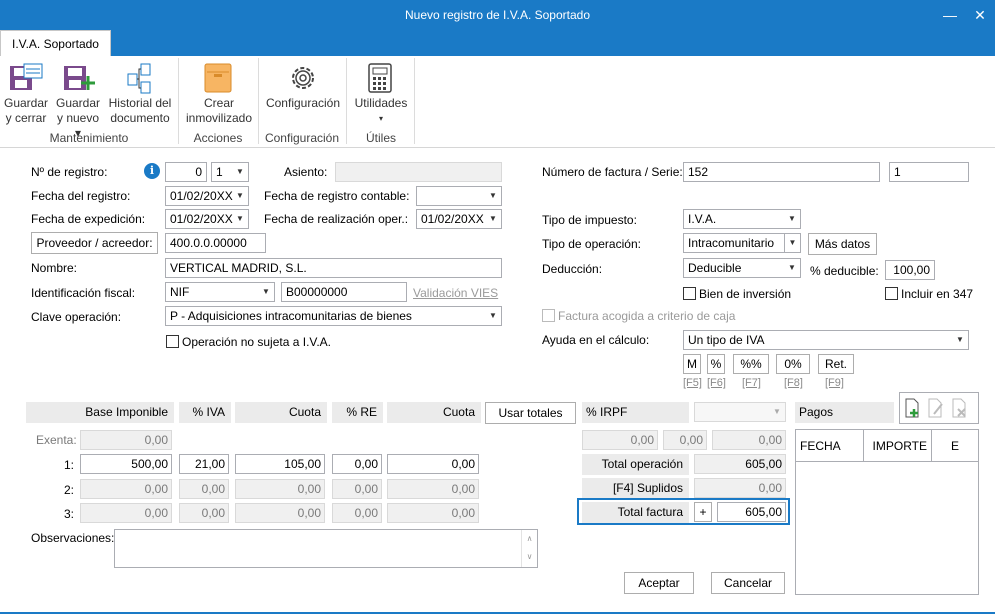 The width and height of the screenshot is (995, 614). I want to click on total-factura-label: Total factura, so click(635, 512).